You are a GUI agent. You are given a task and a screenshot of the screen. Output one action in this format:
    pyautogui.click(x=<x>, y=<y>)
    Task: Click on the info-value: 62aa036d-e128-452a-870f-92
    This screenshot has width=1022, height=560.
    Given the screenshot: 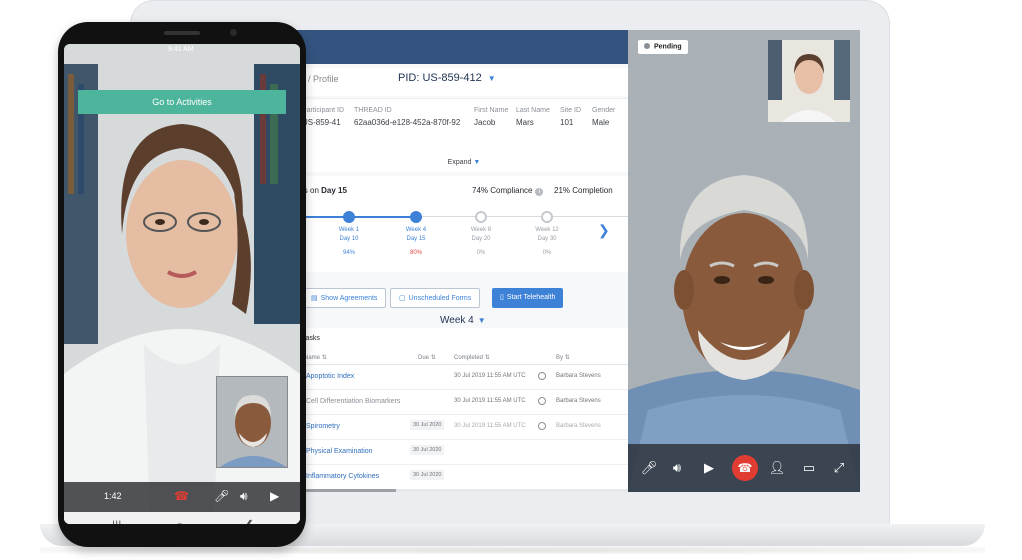 What is the action you would take?
    pyautogui.click(x=407, y=122)
    